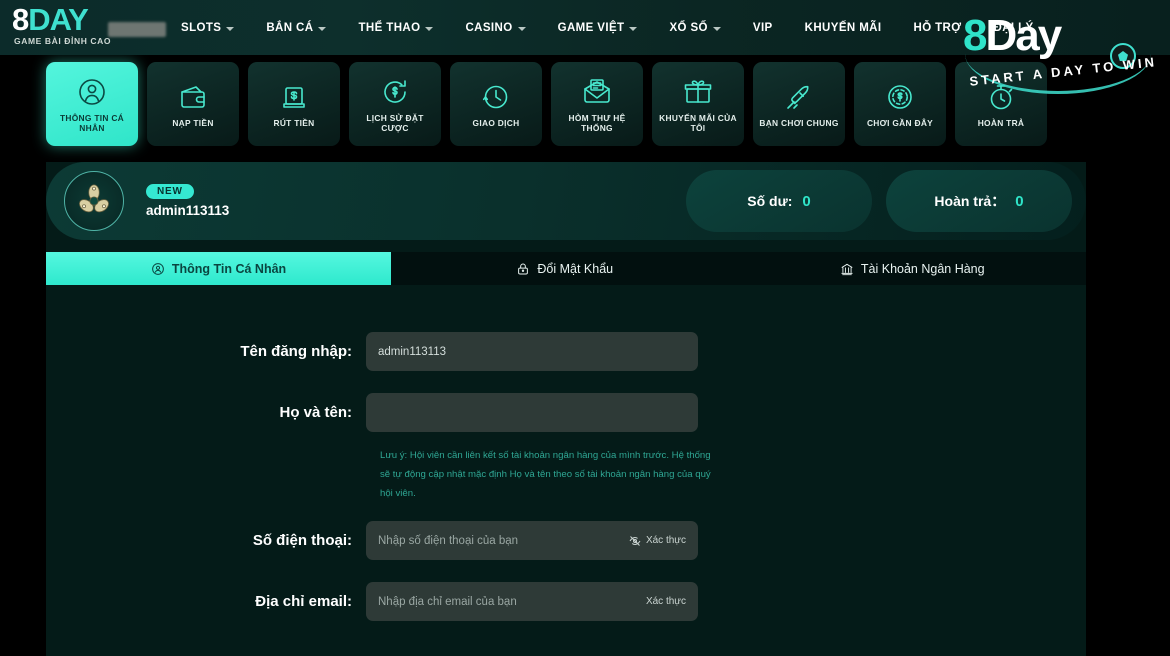 Image resolution: width=1170 pixels, height=656 pixels. I want to click on tab-label: Tài Khoản Ngân Hàng, so click(922, 268).